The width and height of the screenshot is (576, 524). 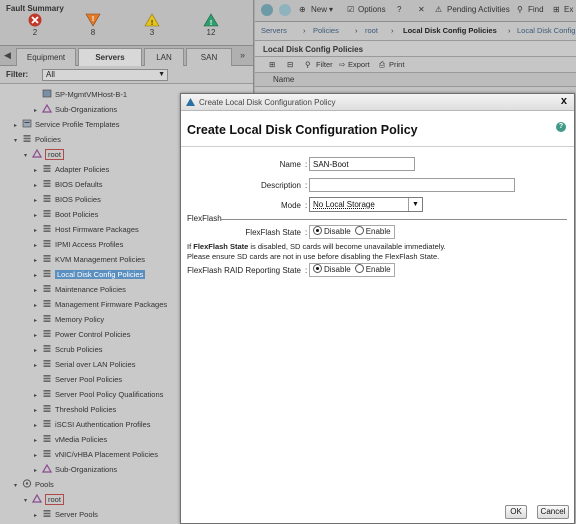 What do you see at coordinates (209, 57) in the screenshot?
I see `tab-san: SAN` at bounding box center [209, 57].